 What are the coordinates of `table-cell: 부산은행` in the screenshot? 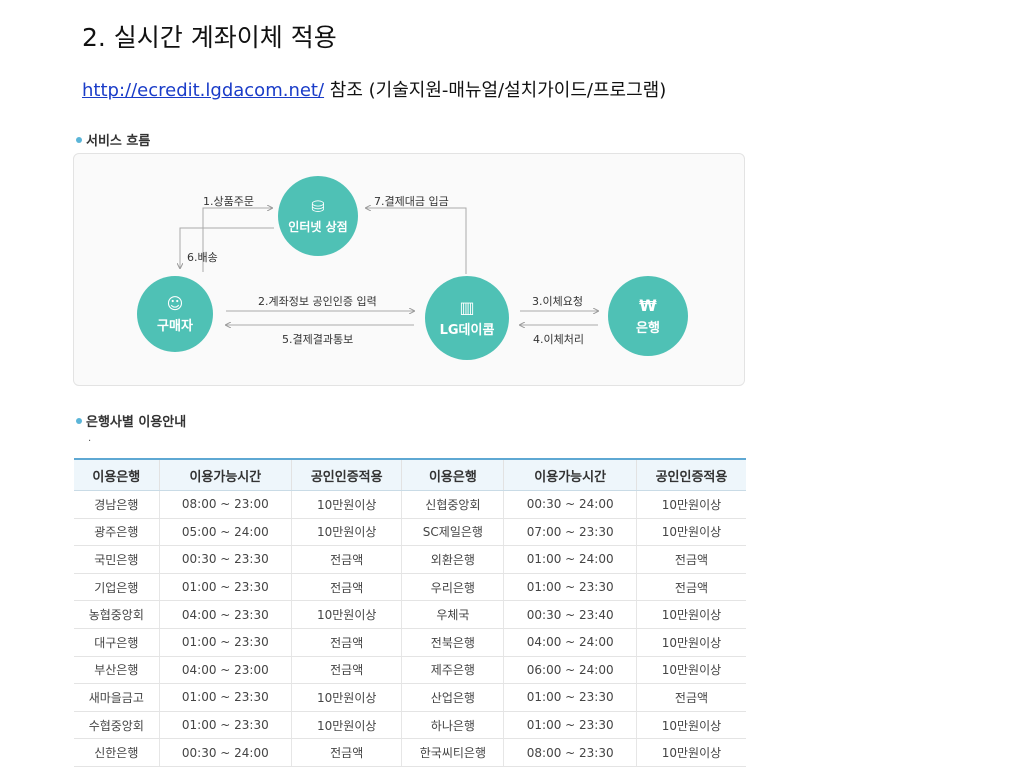 It's located at (117, 670).